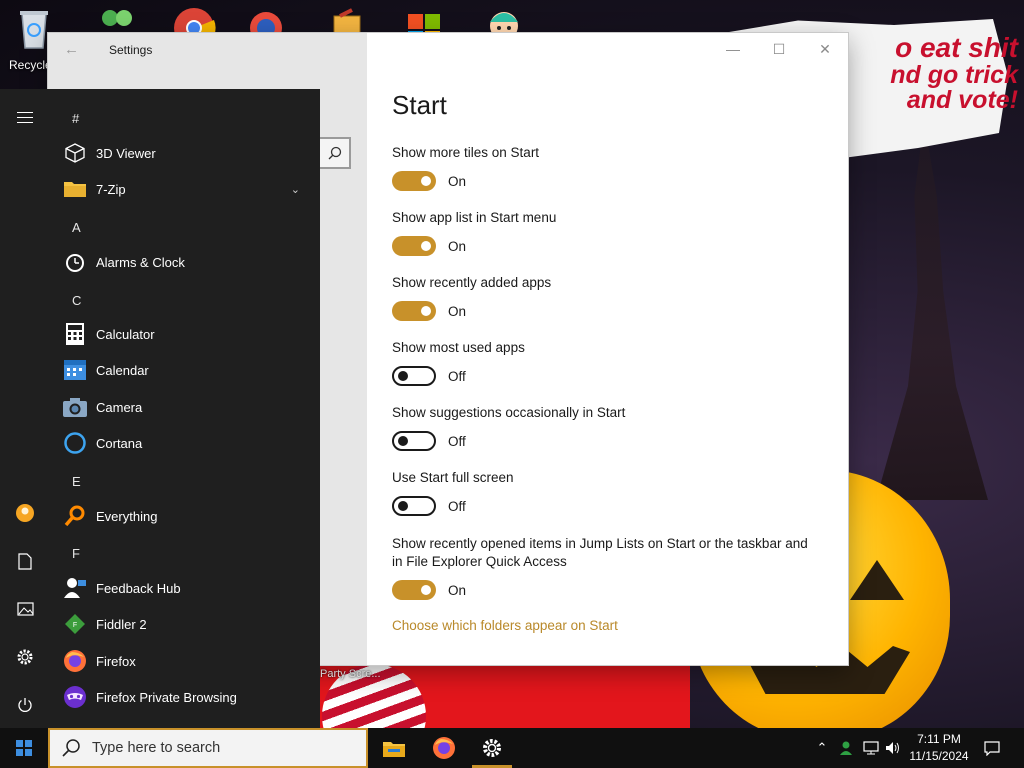 The image size is (1024, 768). Describe the element at coordinates (847, 748) in the screenshot. I see `people-icon` at that location.